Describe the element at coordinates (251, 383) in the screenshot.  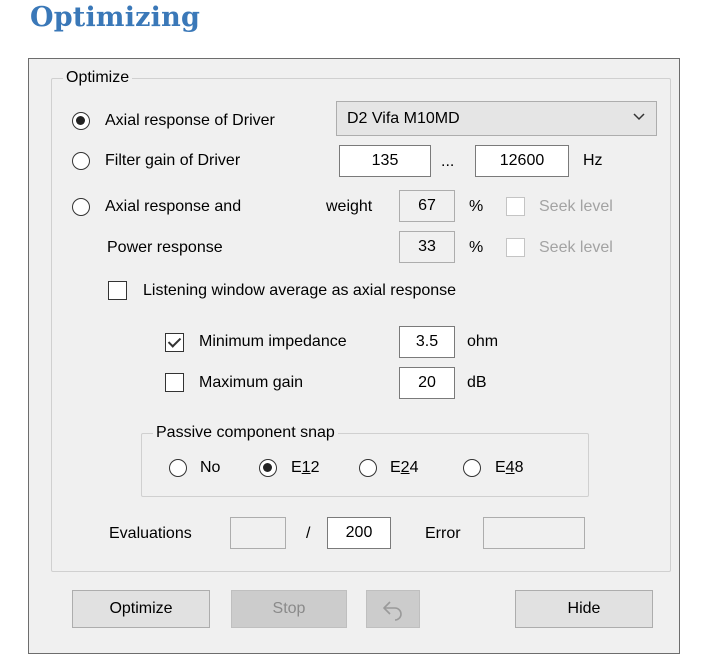
I see `max-gain-label: Maximum gain` at that location.